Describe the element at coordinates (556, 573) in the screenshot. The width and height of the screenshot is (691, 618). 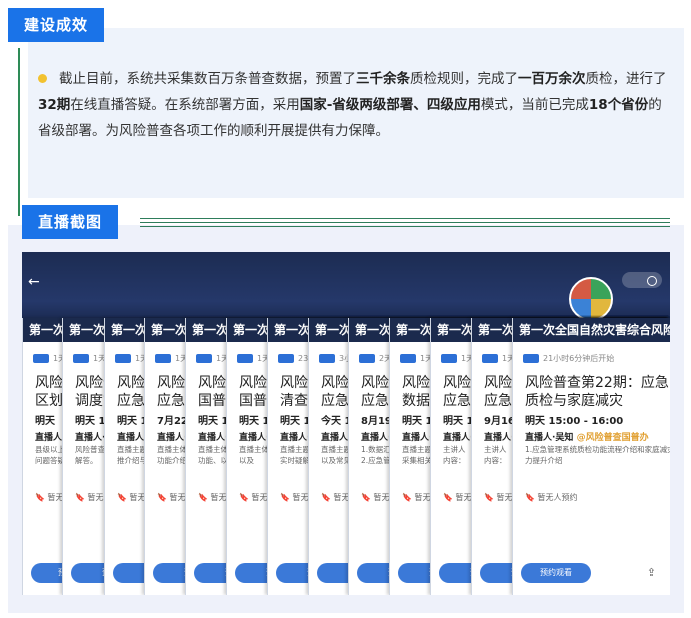
I see `reserve-button: 预约观看` at that location.